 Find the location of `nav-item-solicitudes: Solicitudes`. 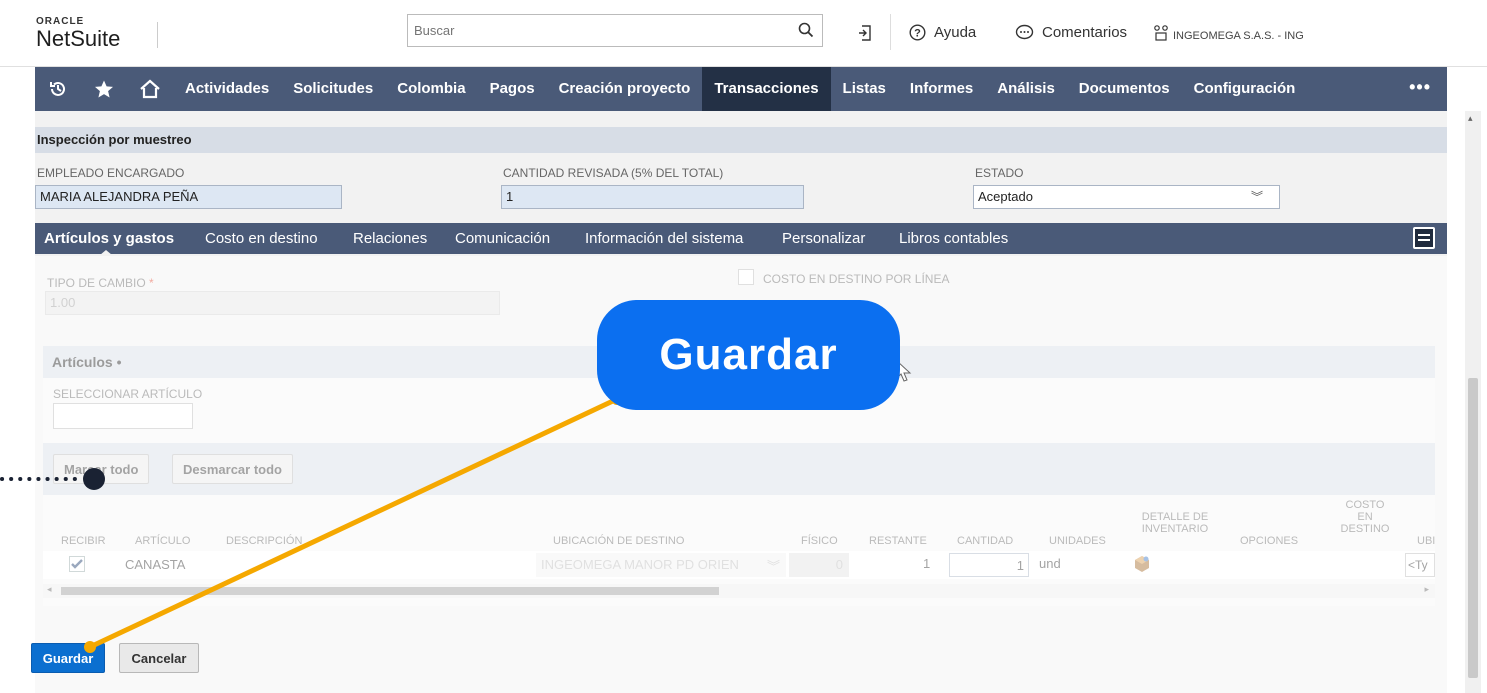

nav-item-solicitudes: Solicitudes is located at coordinates (333, 89).